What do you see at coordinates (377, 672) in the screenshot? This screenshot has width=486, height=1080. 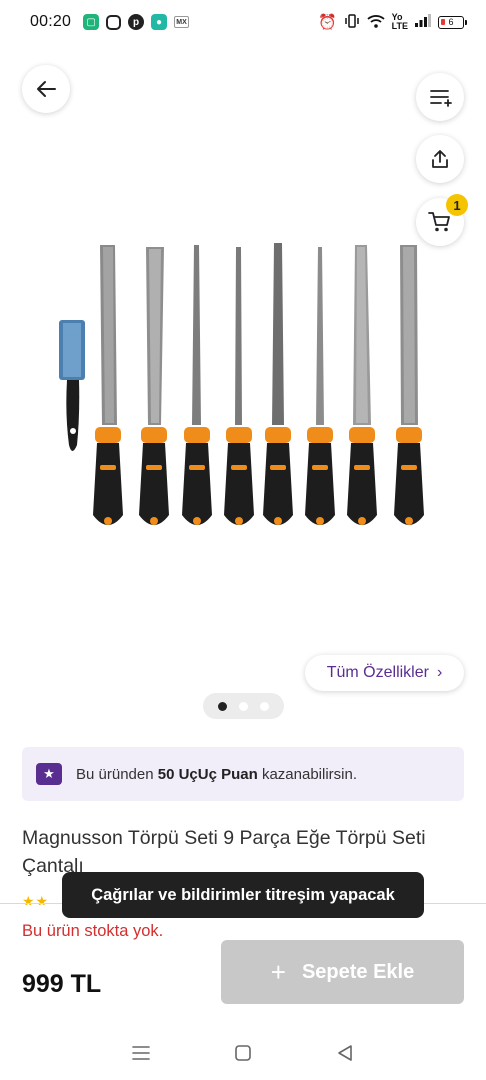 I see `all-features-label: Tüm Özellikler` at bounding box center [377, 672].